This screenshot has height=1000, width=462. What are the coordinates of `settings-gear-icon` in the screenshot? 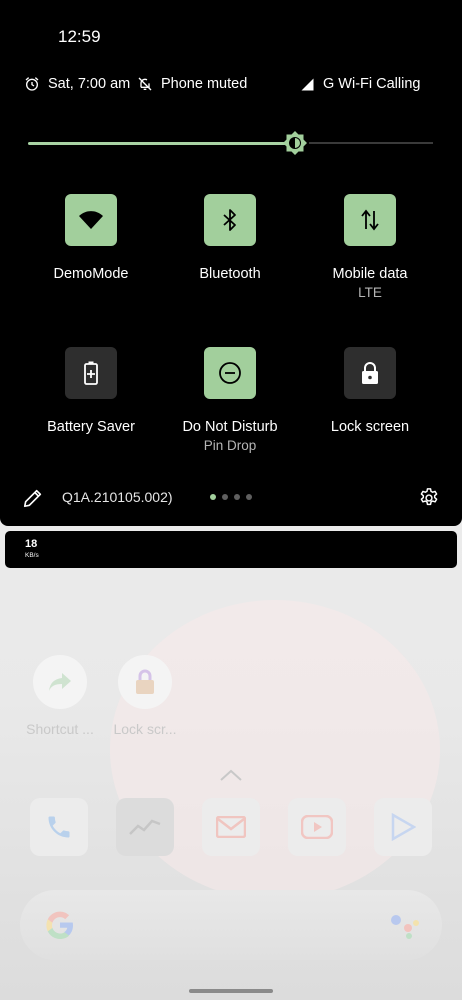 It's located at (429, 498).